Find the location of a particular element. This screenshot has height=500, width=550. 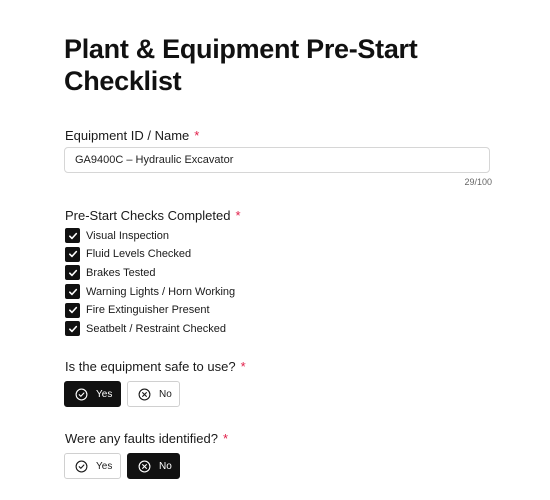

check-item-label: Brakes Tested is located at coordinates (121, 272).